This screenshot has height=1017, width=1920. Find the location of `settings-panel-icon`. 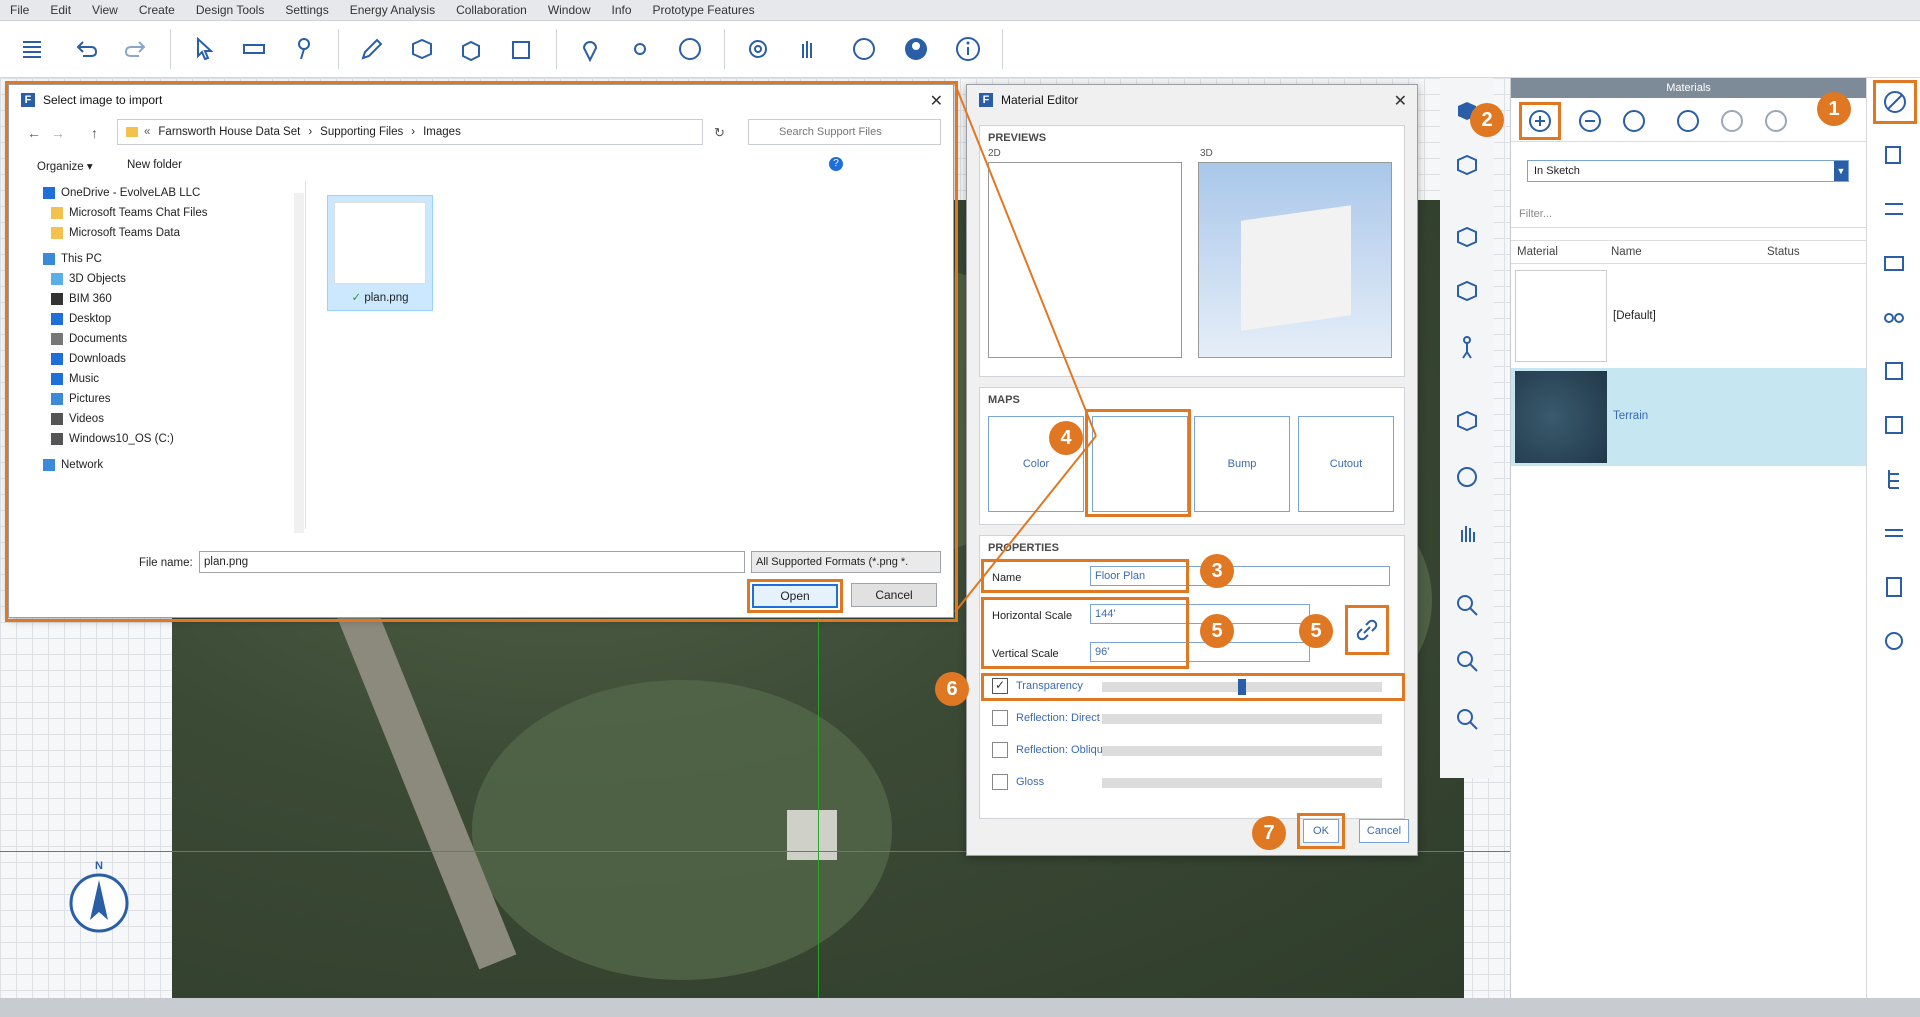

settings-panel-icon is located at coordinates (1894, 641).